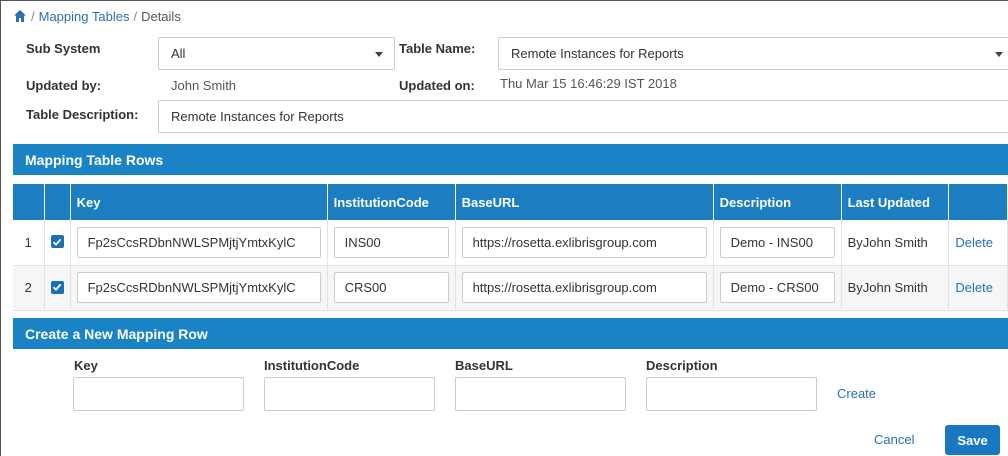 Image resolution: width=1008 pixels, height=456 pixels. I want to click on new-institution-code-label: InstitutionCode, so click(312, 365).